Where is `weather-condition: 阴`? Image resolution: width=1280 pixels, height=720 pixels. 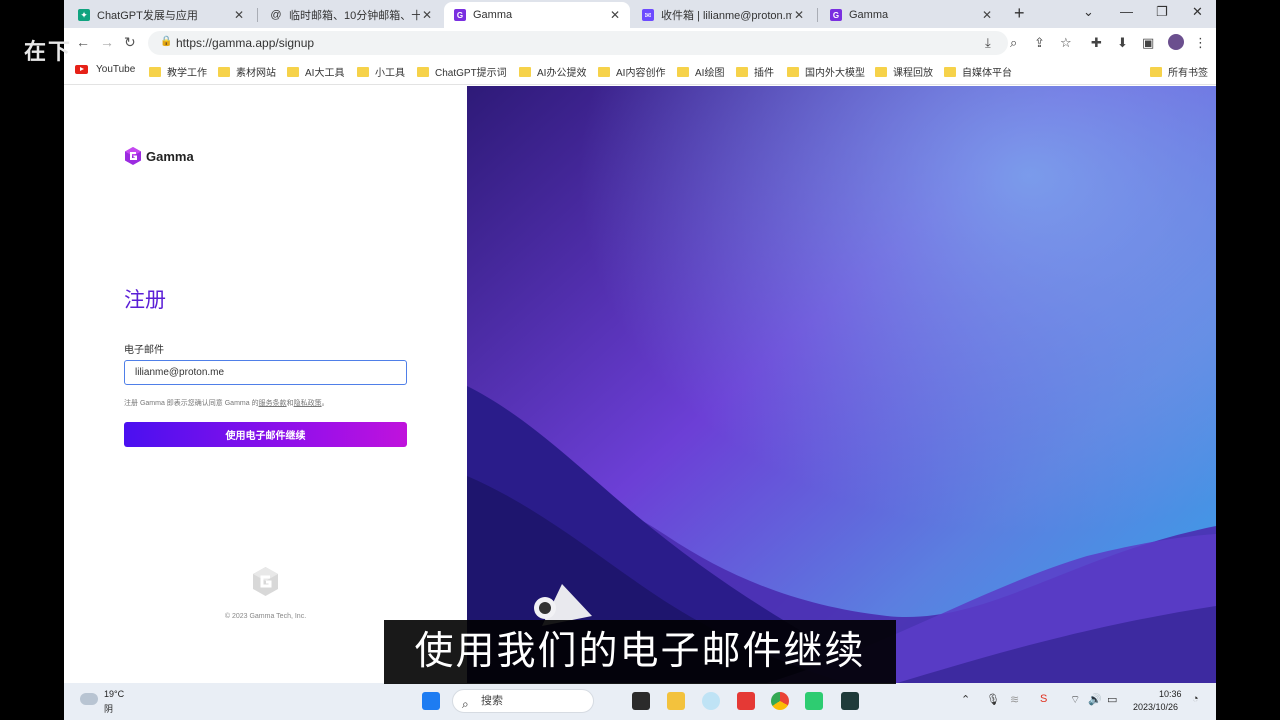
weather-condition: 阴 is located at coordinates (108, 708).